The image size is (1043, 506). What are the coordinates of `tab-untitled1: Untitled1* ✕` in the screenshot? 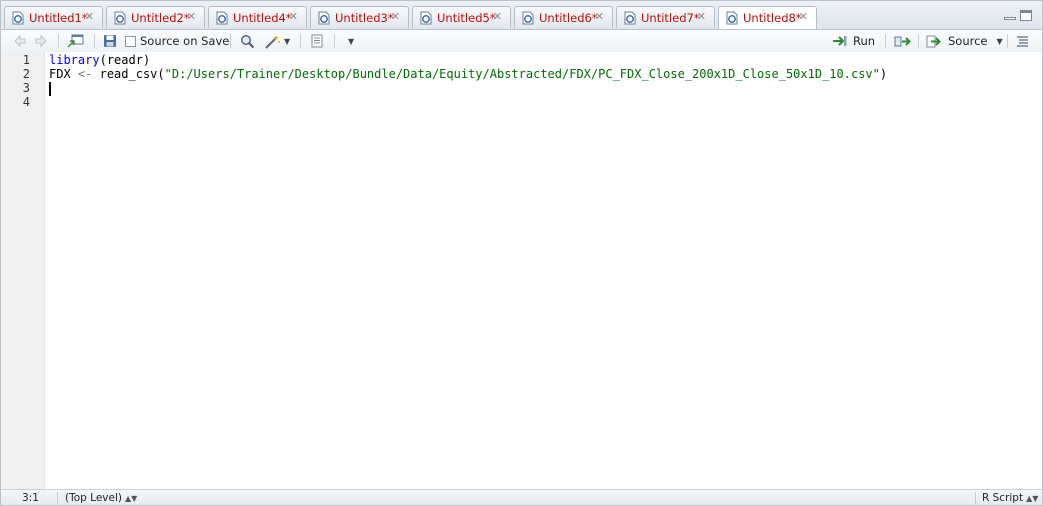 It's located at (53, 17).